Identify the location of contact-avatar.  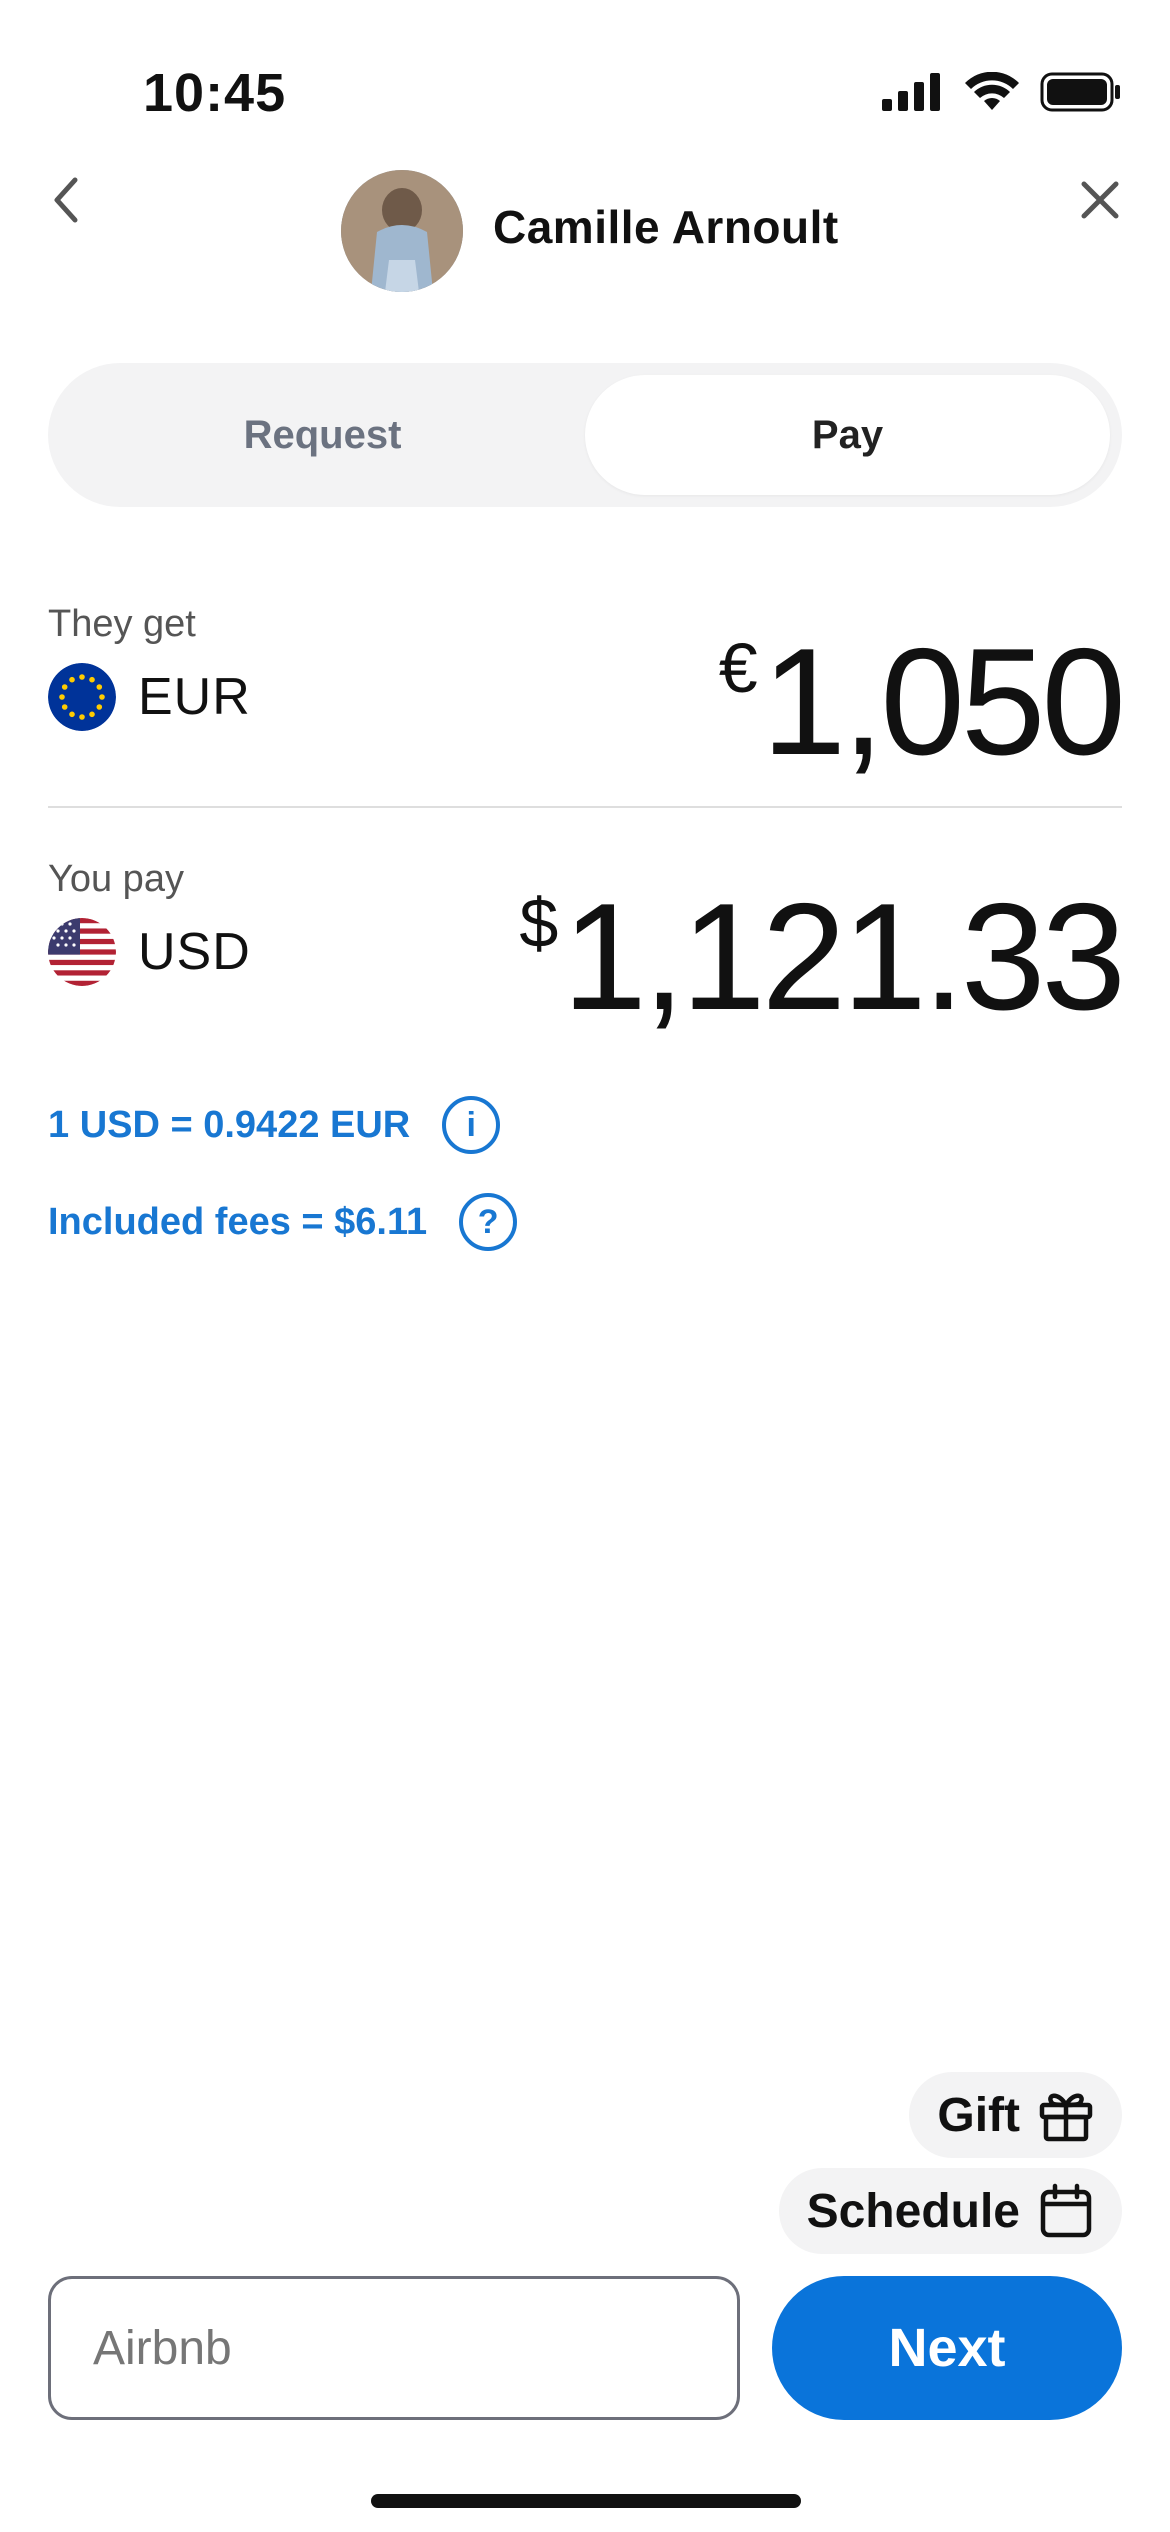
(402, 231).